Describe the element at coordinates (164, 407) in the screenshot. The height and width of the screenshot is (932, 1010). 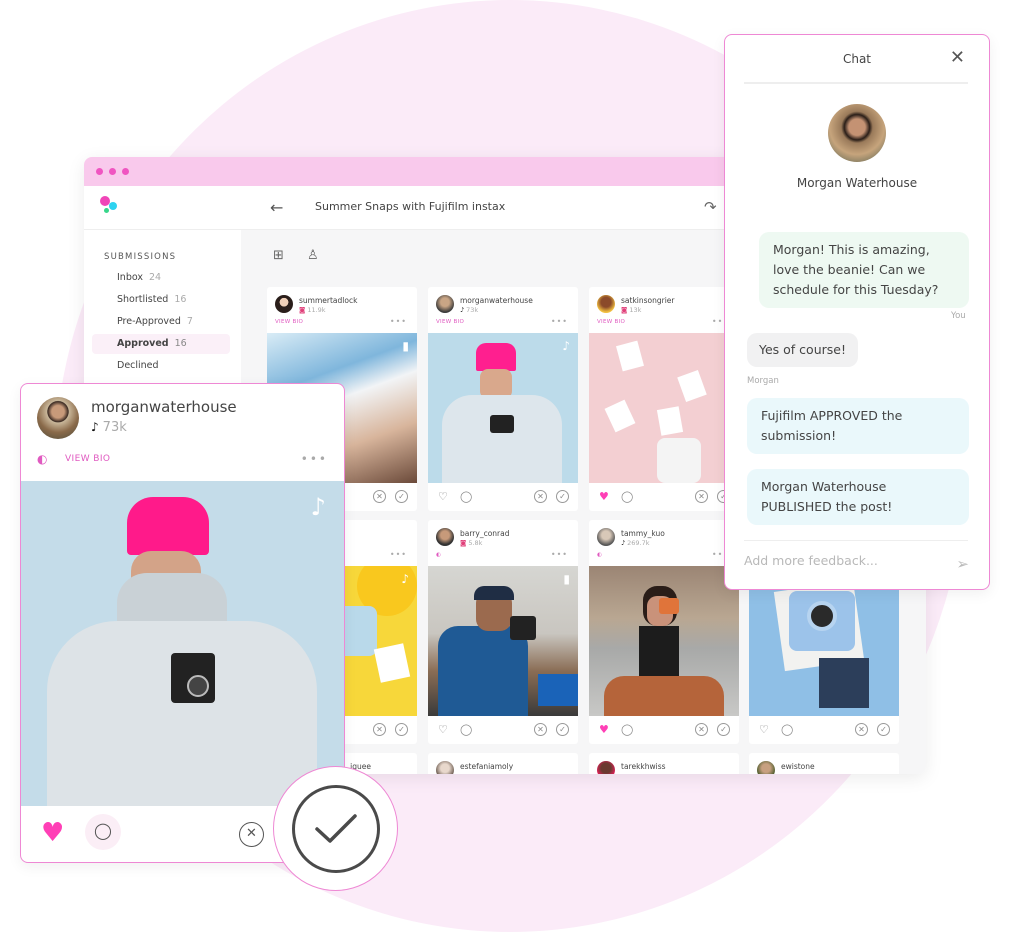
I see `featured-username: morganwaterhouse` at that location.